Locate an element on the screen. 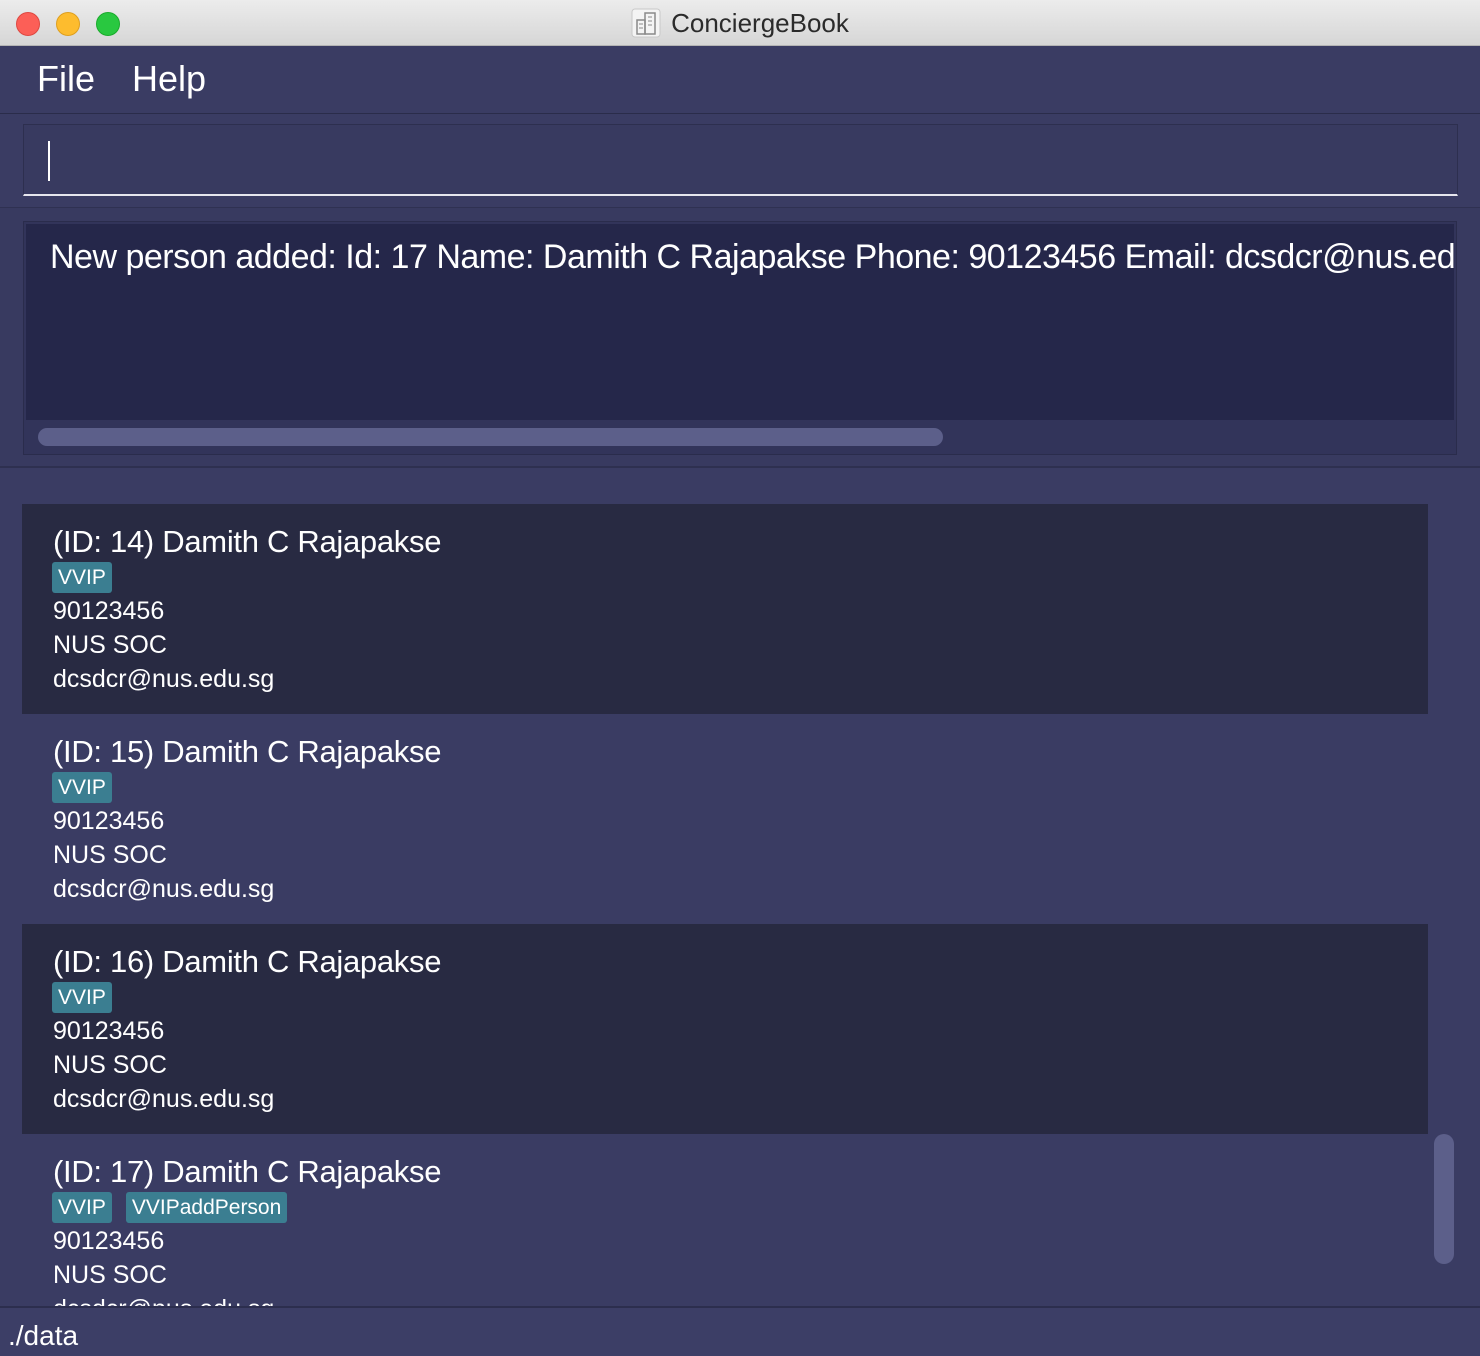  result-horizontal-scroll-thumb is located at coordinates (490, 437).